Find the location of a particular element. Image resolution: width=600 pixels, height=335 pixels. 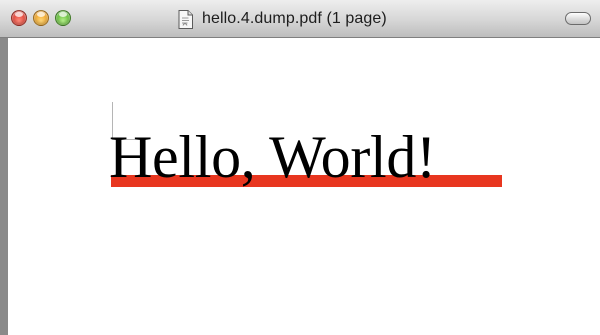

document-text: Hello, World! is located at coordinates (272, 157).